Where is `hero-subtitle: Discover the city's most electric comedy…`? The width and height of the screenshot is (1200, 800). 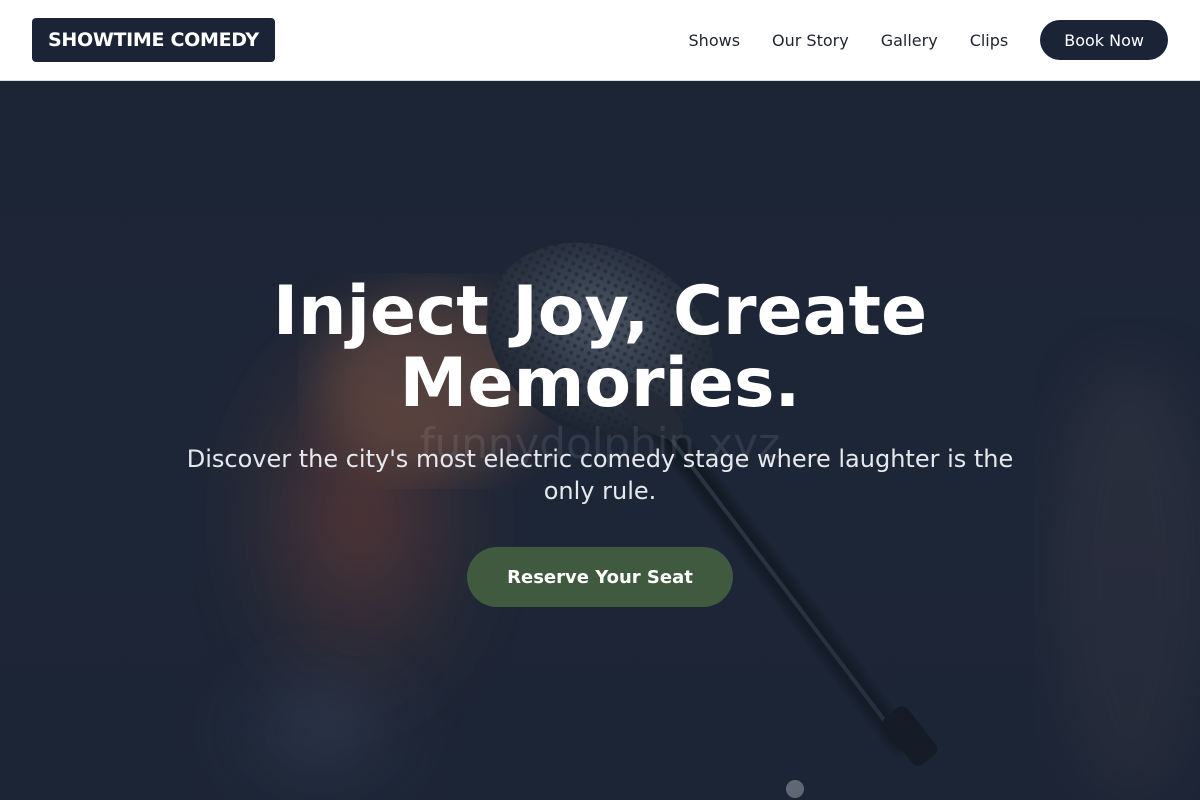 hero-subtitle: Discover the city's most electric comedy… is located at coordinates (600, 475).